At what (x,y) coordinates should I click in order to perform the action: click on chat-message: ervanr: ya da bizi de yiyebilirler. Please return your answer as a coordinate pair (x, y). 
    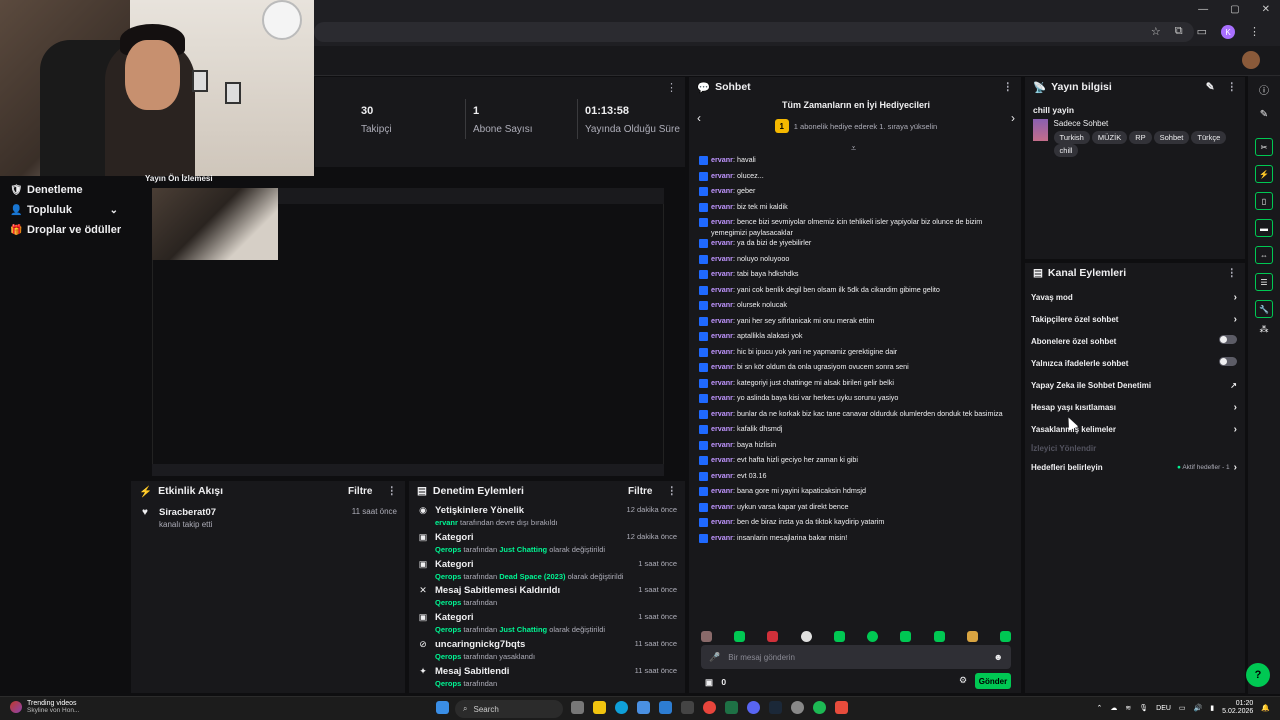
    Looking at the image, I should click on (857, 246).